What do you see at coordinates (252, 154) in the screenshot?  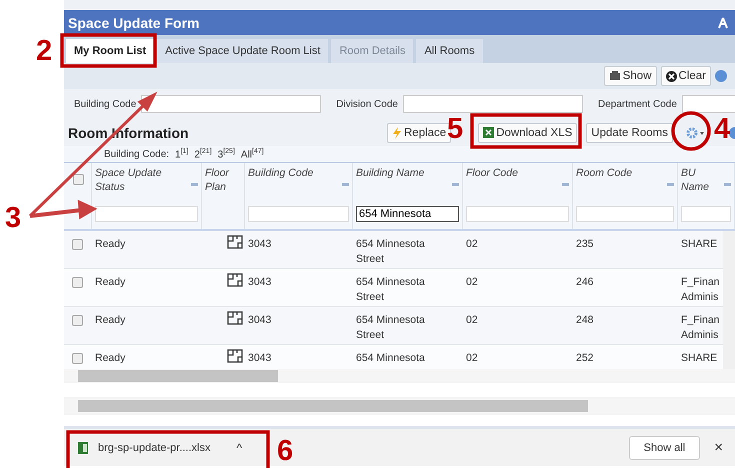 I see `count-link: All$^{[47]}$` at bounding box center [252, 154].